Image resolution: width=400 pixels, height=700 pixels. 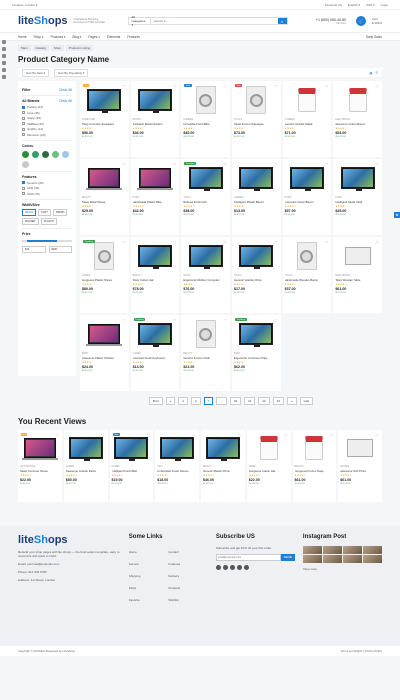 I want to click on brands-option: Stepp (35), so click(x=47, y=118).